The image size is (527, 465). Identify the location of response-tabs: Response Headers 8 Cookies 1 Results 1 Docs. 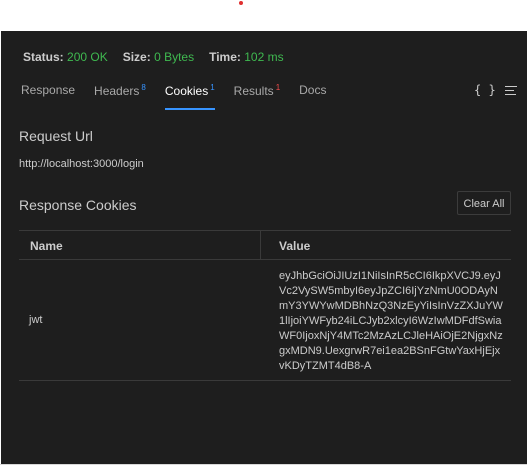
(183, 96).